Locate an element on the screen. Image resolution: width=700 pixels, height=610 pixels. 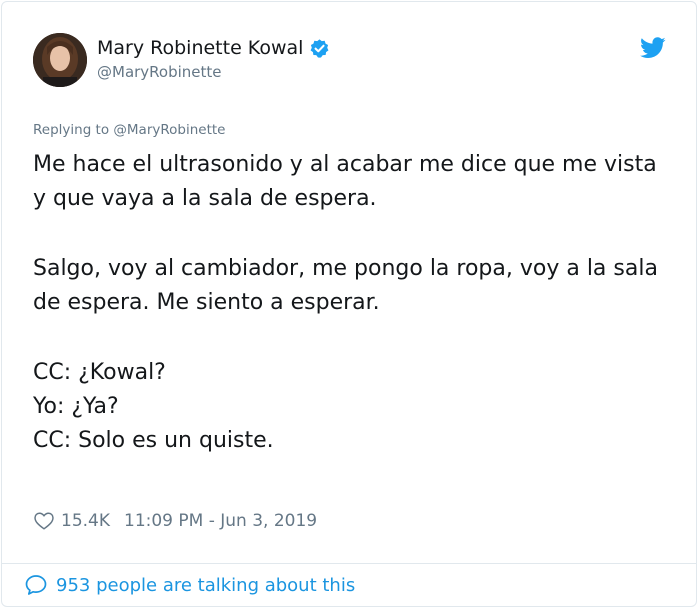
tweet-dialogue-line-3: CC: Solo es un quiste. is located at coordinates (153, 440).